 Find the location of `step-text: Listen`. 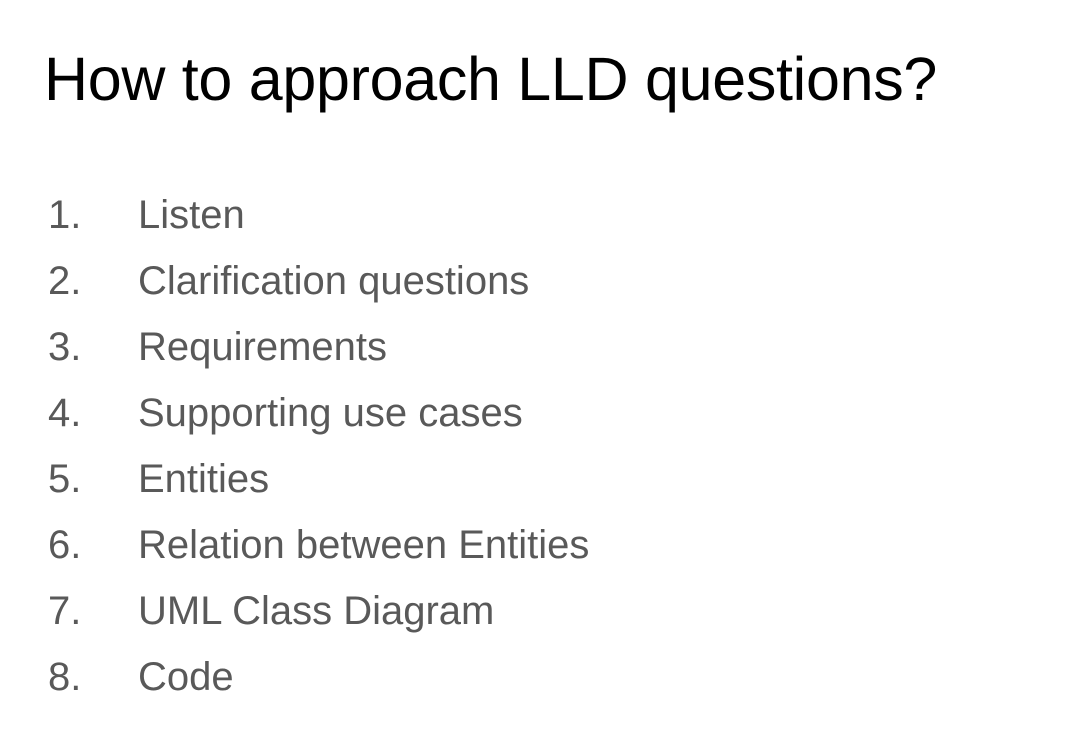

step-text: Listen is located at coordinates (191, 215).